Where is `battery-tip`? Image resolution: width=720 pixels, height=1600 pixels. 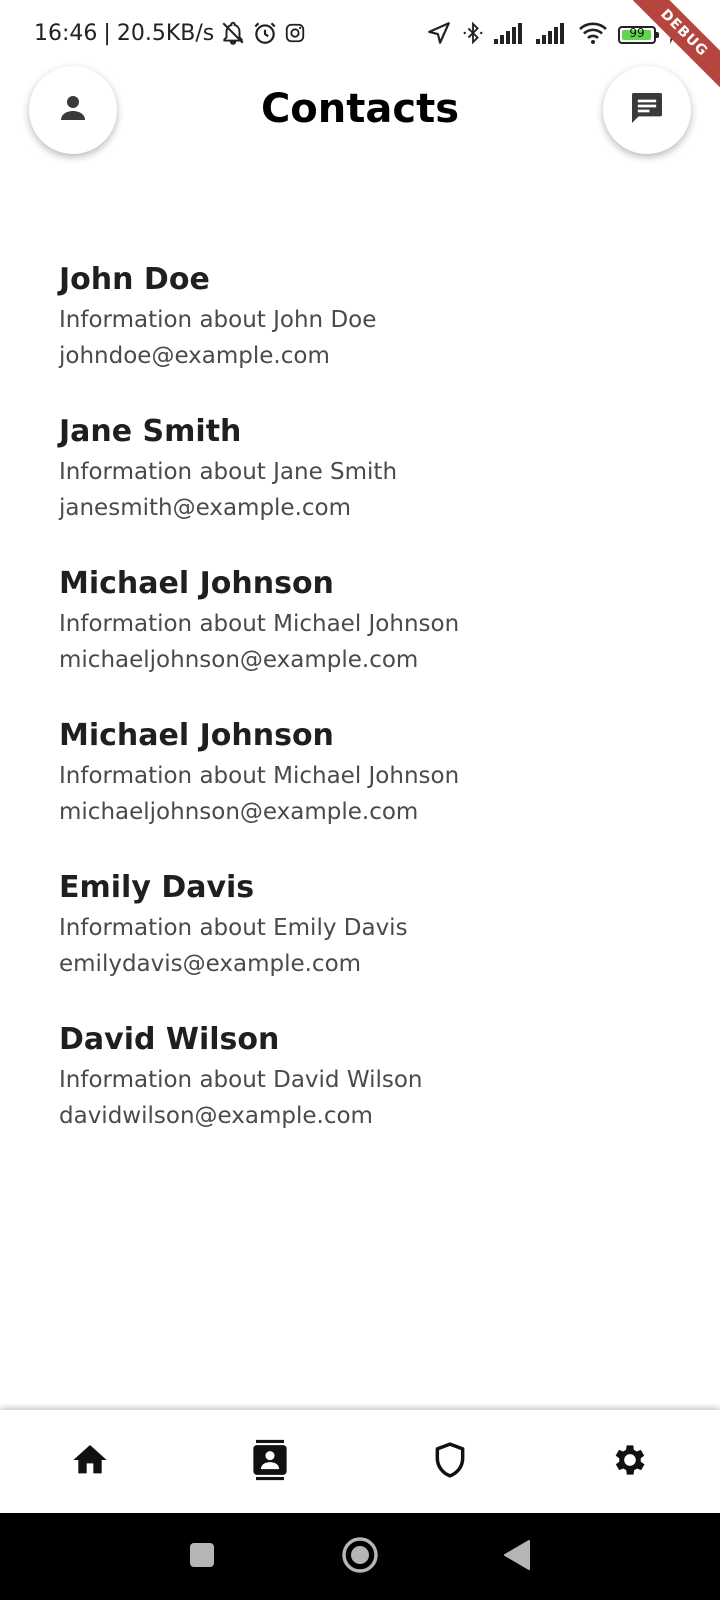
battery-tip is located at coordinates (657, 35).